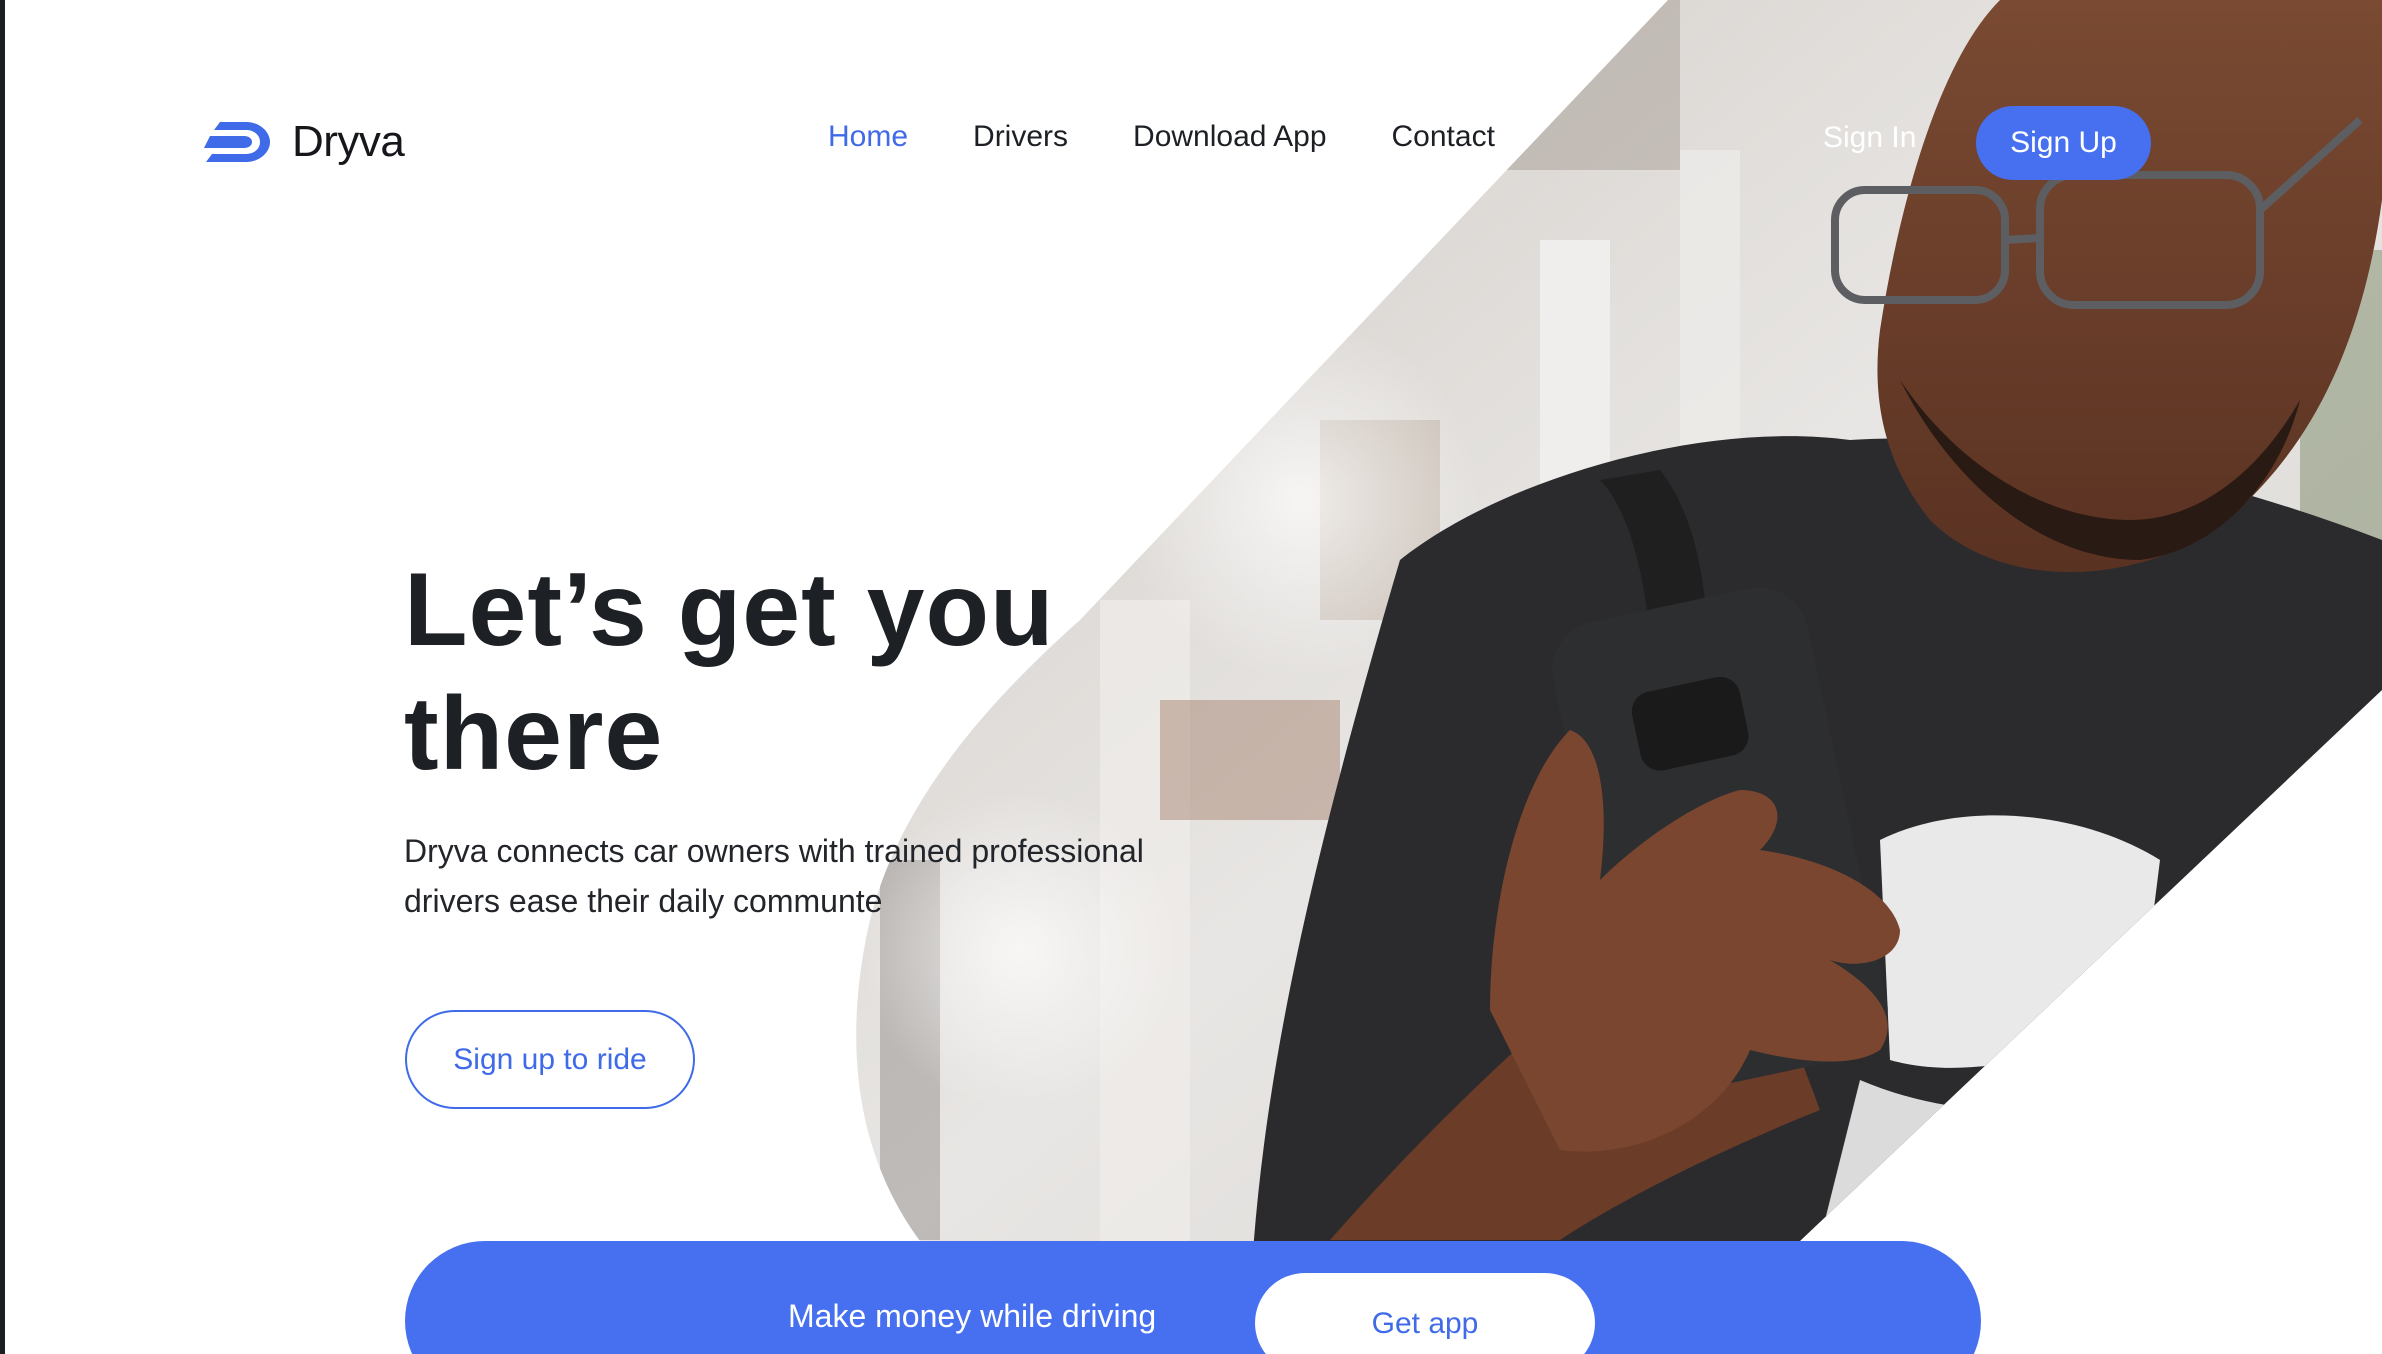 The width and height of the screenshot is (2382, 1354). What do you see at coordinates (854, 672) in the screenshot?
I see `hero-headline: Let’s get you there` at bounding box center [854, 672].